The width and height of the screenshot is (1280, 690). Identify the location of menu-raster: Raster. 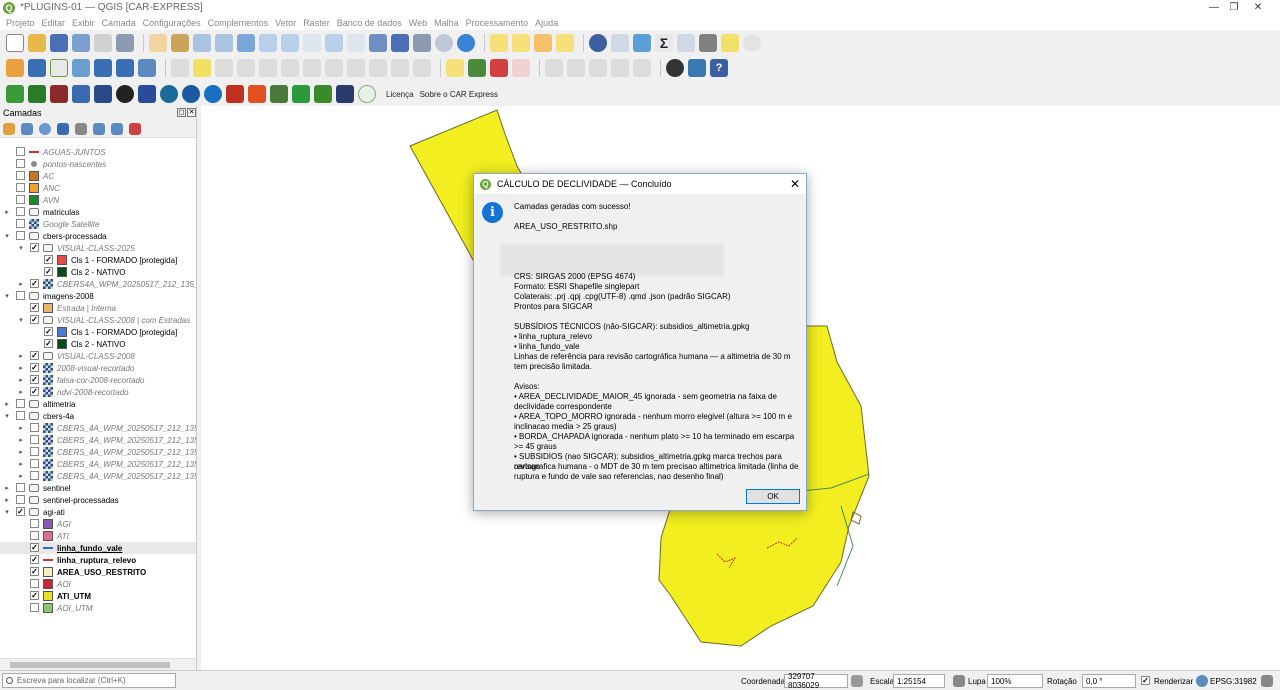
(316, 23).